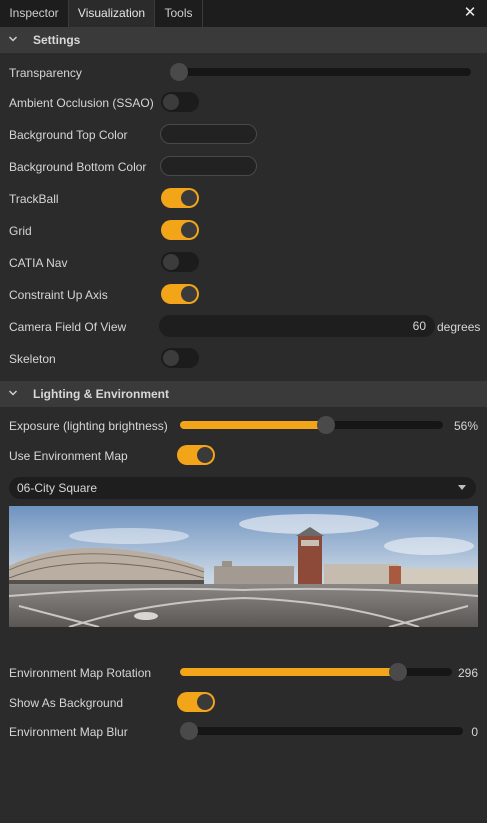 This screenshot has height=823, width=487. Describe the element at coordinates (101, 394) in the screenshot. I see `section-title: Lighting & Environment` at that location.